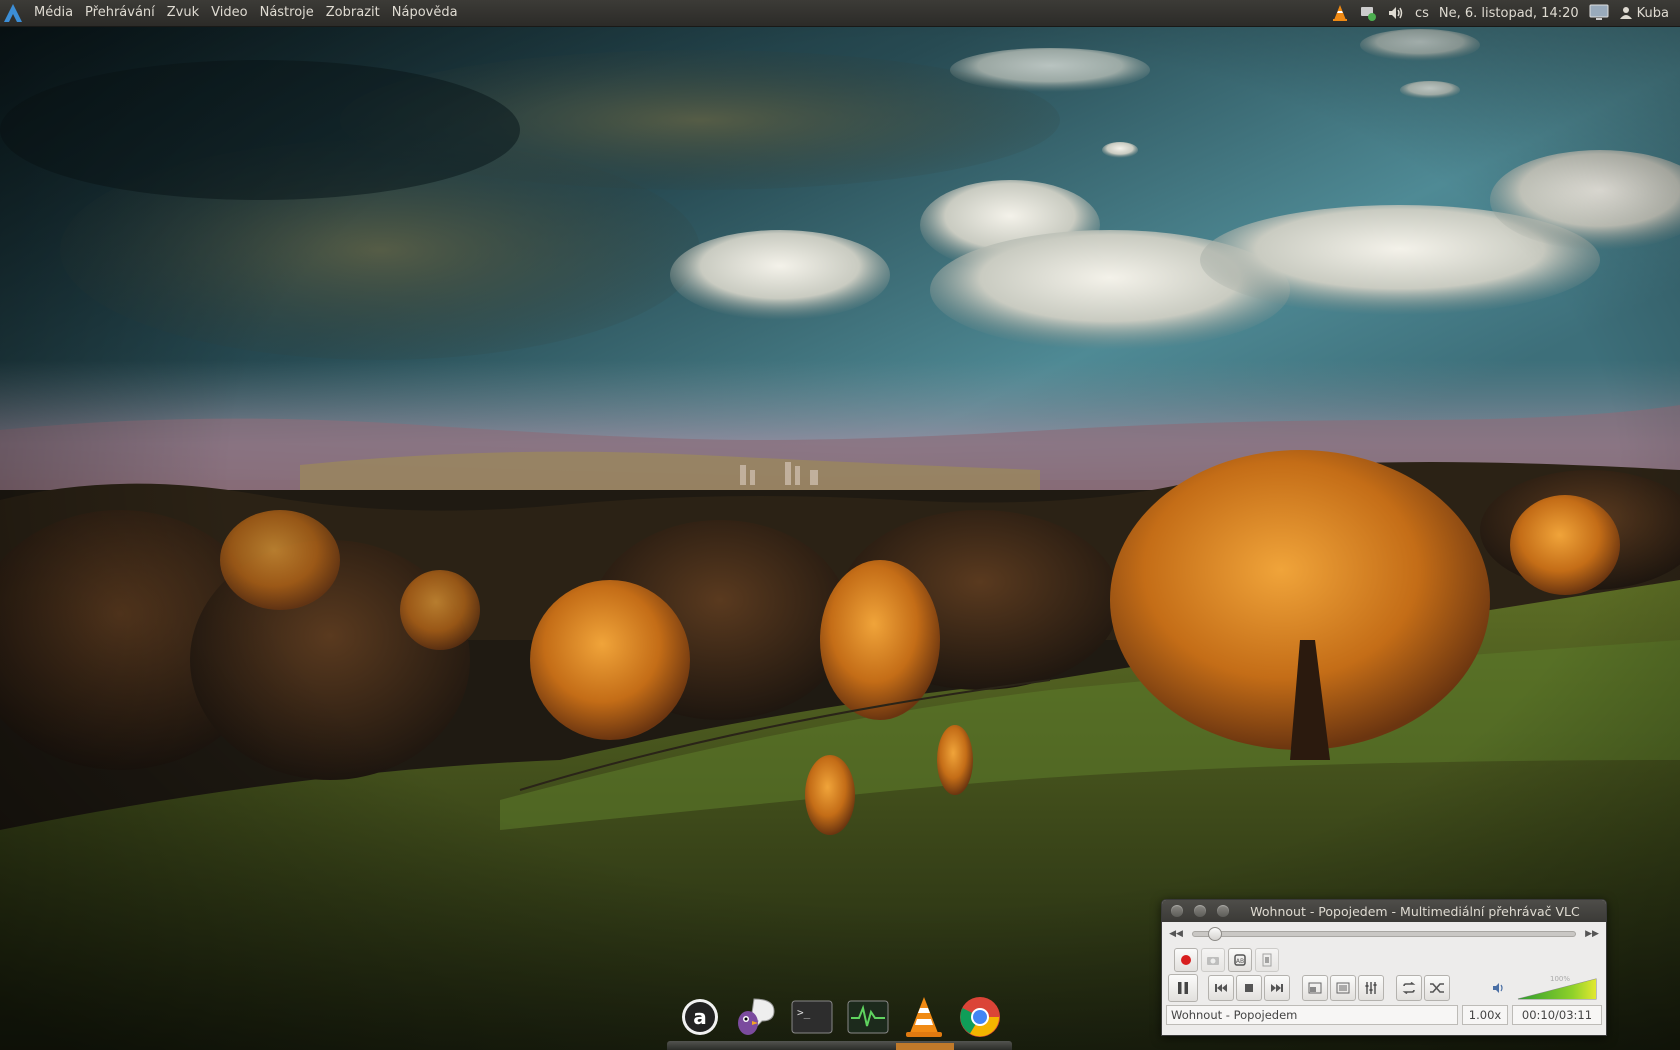 The image size is (1680, 1050). Describe the element at coordinates (1500, 988) in the screenshot. I see `speaker-icon` at that location.